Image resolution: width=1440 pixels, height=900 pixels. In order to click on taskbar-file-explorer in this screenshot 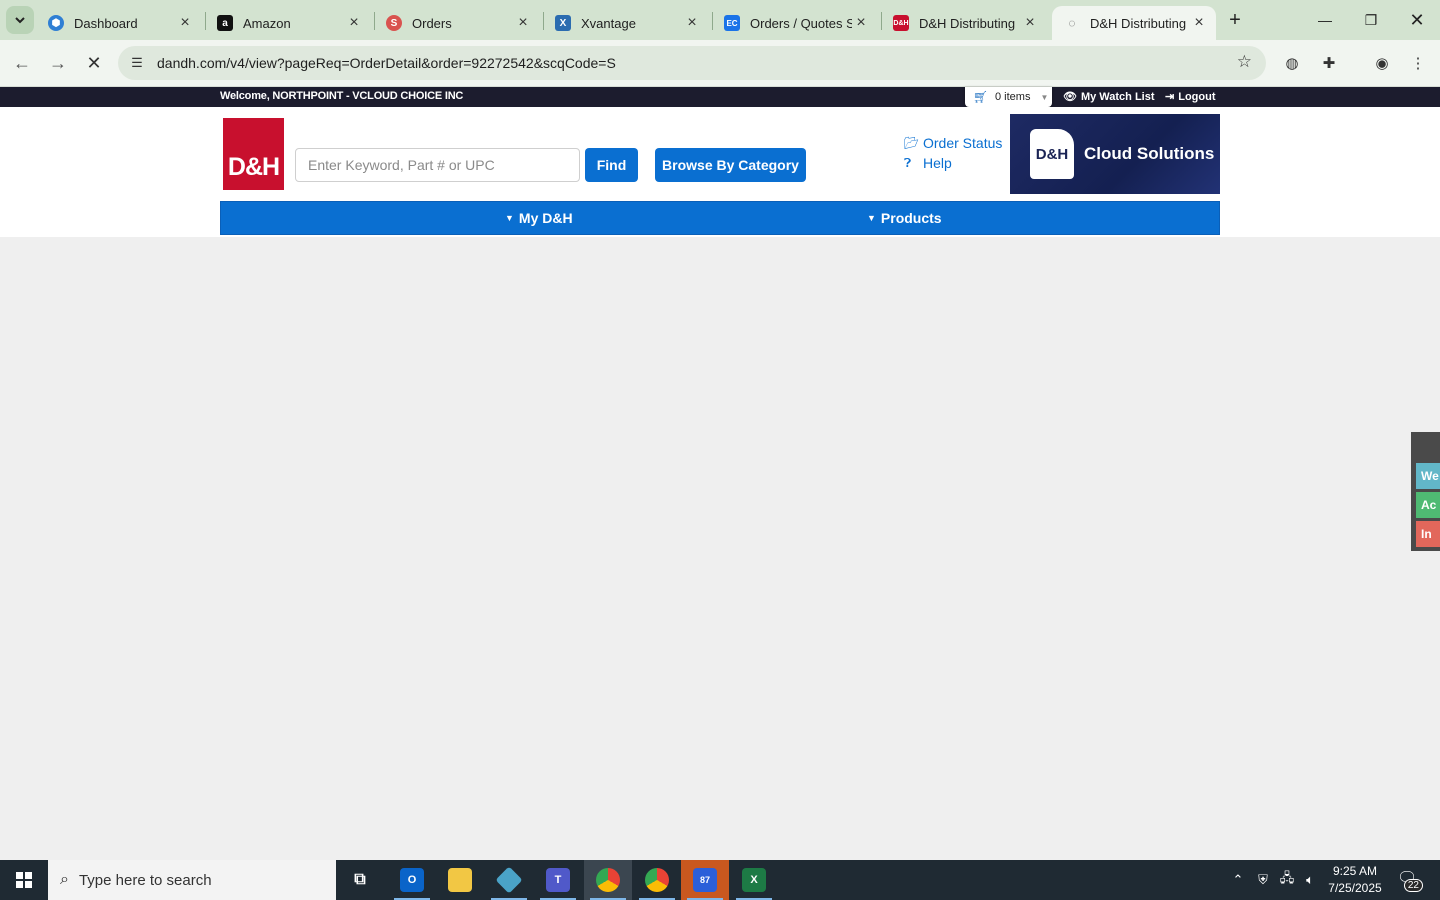, I will do `click(460, 880)`.